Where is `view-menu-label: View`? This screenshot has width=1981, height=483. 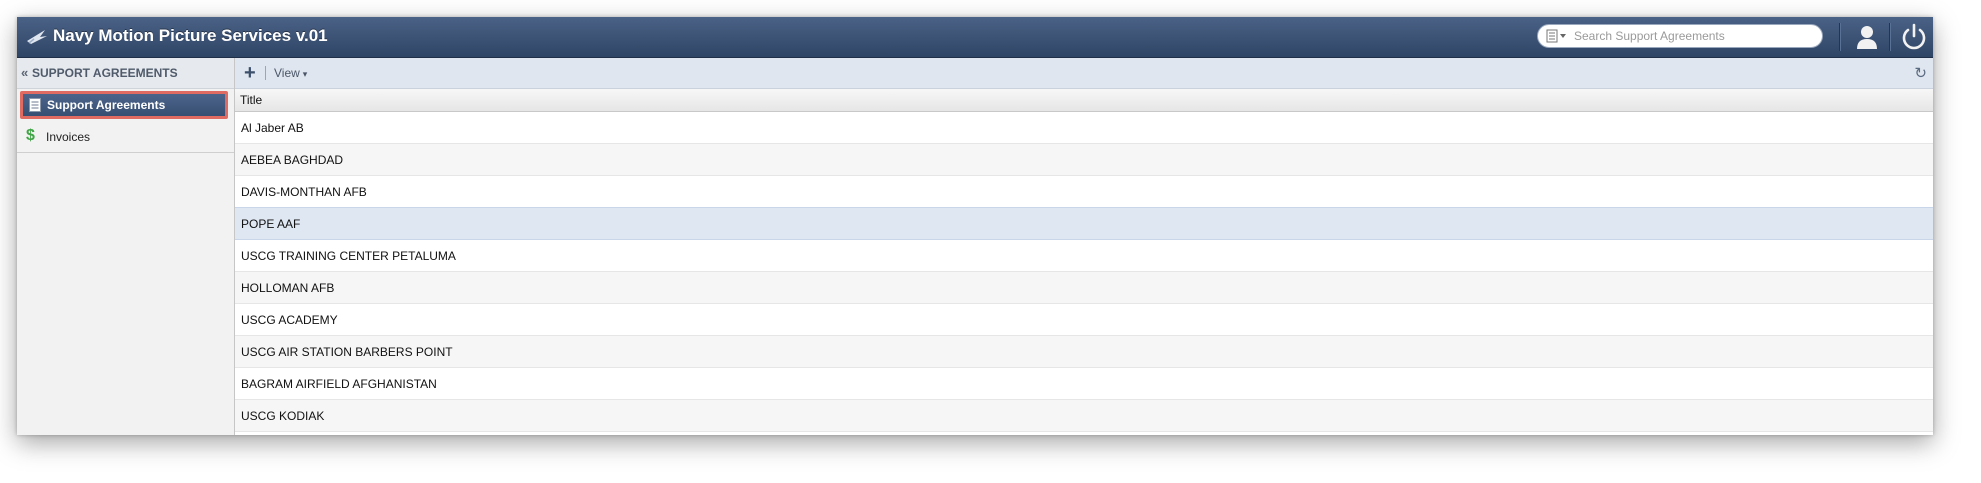 view-menu-label: View is located at coordinates (287, 73).